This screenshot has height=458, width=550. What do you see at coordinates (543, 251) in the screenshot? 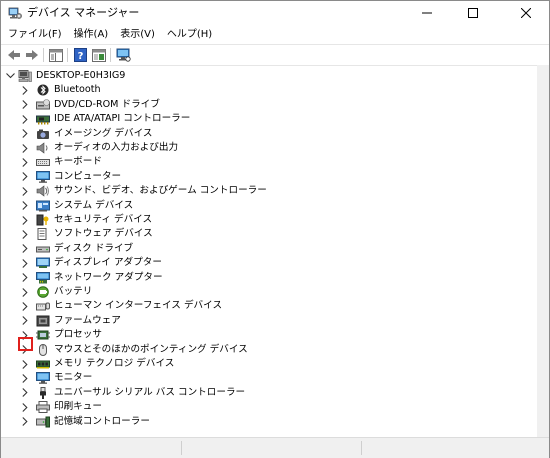
I see `vertical-scrollbar` at bounding box center [543, 251].